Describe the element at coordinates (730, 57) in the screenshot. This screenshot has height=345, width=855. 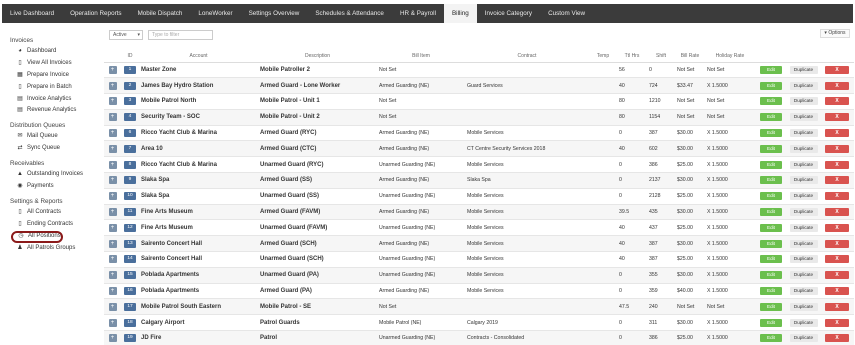
I see `column-header: Holiday Rate` at that location.